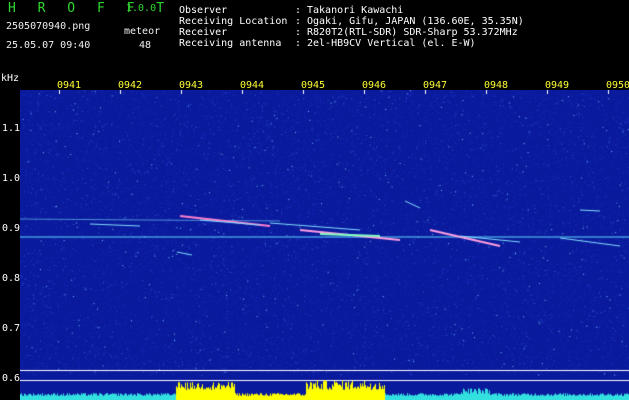  I want to click on y-tick-label: 0.7, so click(11, 328).